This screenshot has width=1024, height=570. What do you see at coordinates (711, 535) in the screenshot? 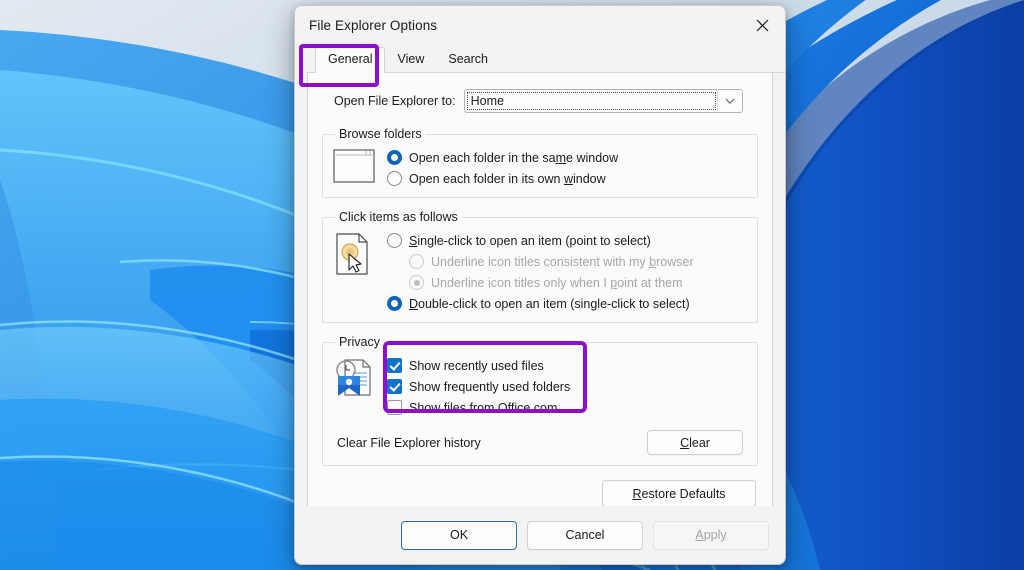
I see `apply-button: Apply` at bounding box center [711, 535].